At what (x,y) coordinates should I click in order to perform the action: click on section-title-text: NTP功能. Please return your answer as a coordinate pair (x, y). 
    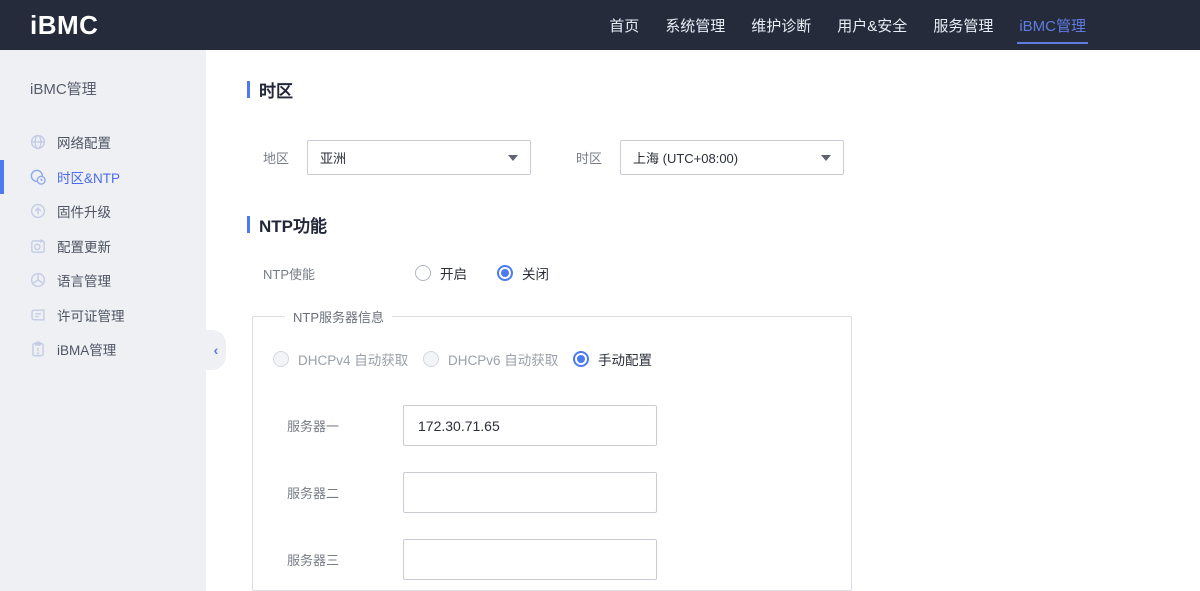
    Looking at the image, I should click on (293, 226).